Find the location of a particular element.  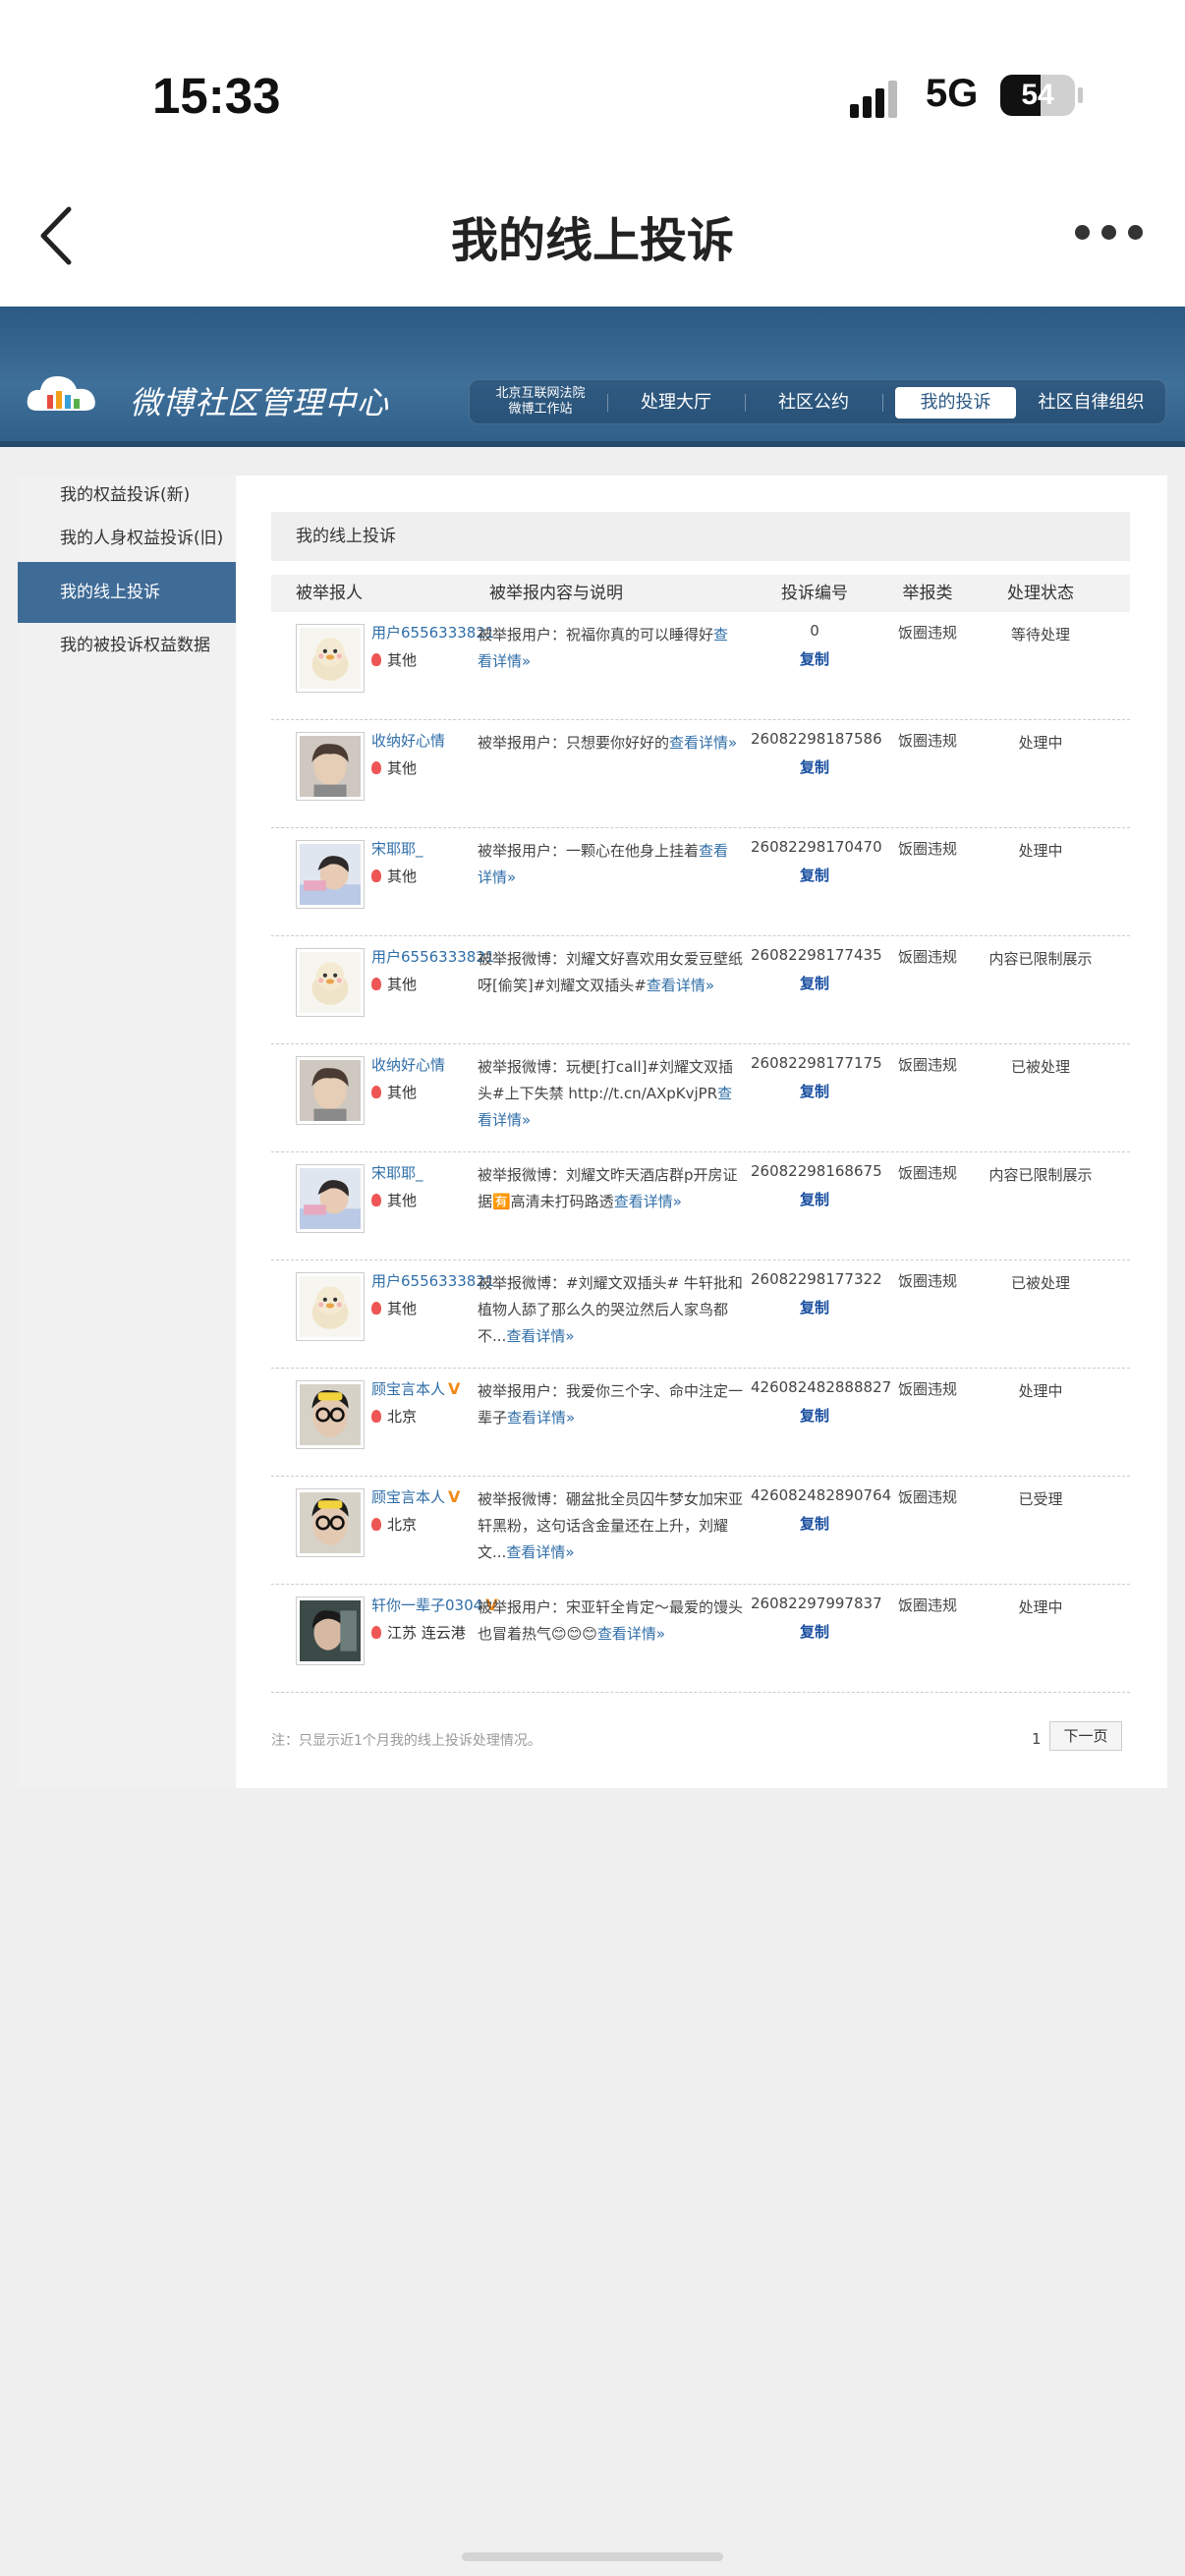

clock: 15:33 is located at coordinates (216, 96).